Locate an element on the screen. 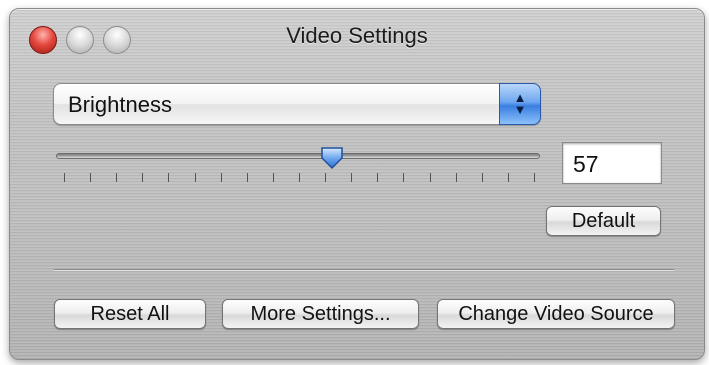 The image size is (709, 365). separator-line is located at coordinates (364, 270).